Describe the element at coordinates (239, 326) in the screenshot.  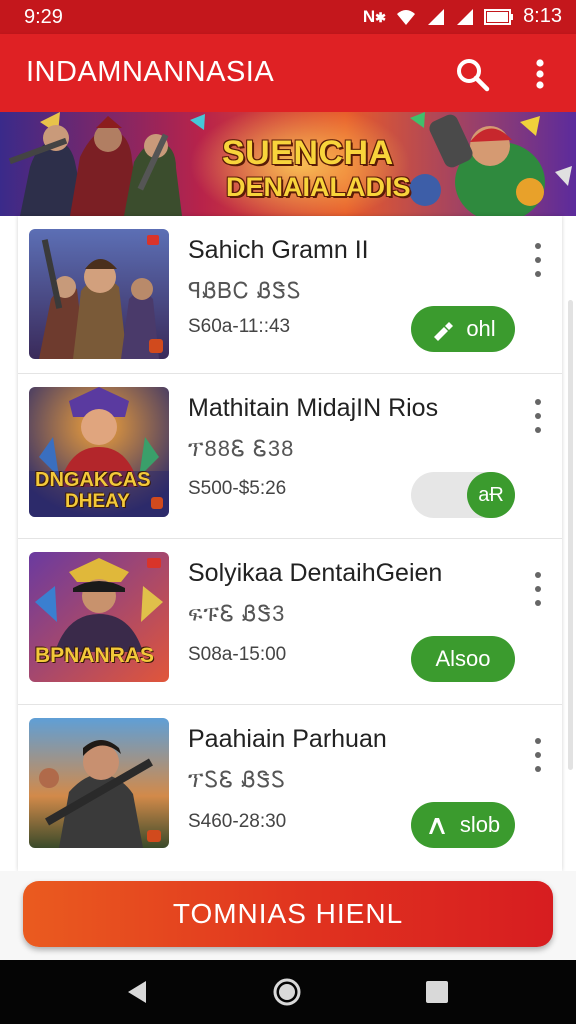
I see `game-meta: S60a-11::43` at that location.